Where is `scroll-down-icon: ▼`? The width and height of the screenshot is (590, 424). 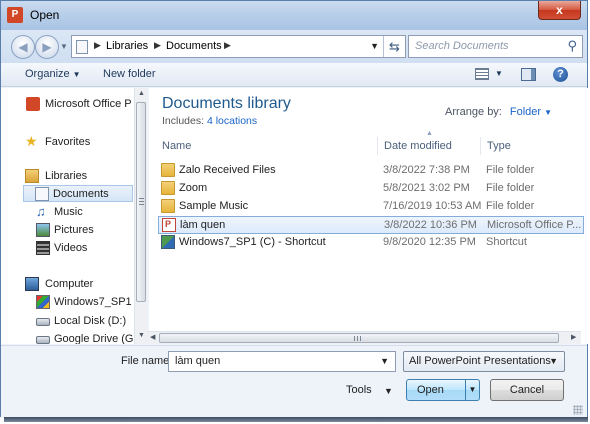 scroll-down-icon: ▼ is located at coordinates (141, 335).